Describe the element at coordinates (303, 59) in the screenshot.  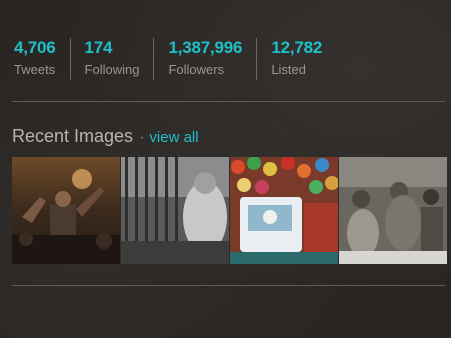
I see `stat-listed: 12,782 Listed` at that location.